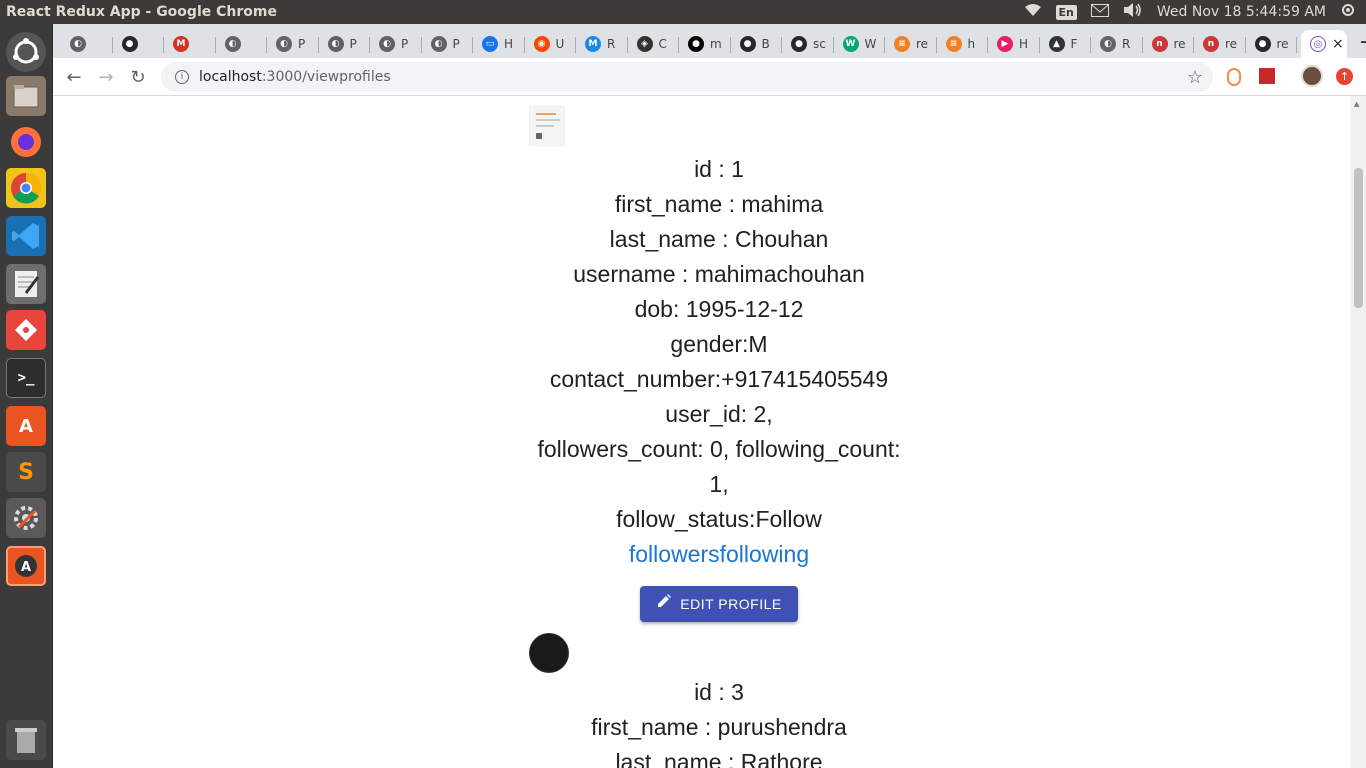 This screenshot has width=1366, height=768. What do you see at coordinates (541, 44) in the screenshot?
I see `reddit-icon: ◉` at bounding box center [541, 44].